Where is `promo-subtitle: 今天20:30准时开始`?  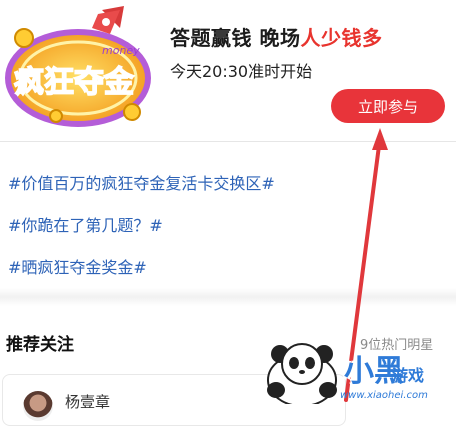 promo-subtitle: 今天20:30准时开始 is located at coordinates (241, 71).